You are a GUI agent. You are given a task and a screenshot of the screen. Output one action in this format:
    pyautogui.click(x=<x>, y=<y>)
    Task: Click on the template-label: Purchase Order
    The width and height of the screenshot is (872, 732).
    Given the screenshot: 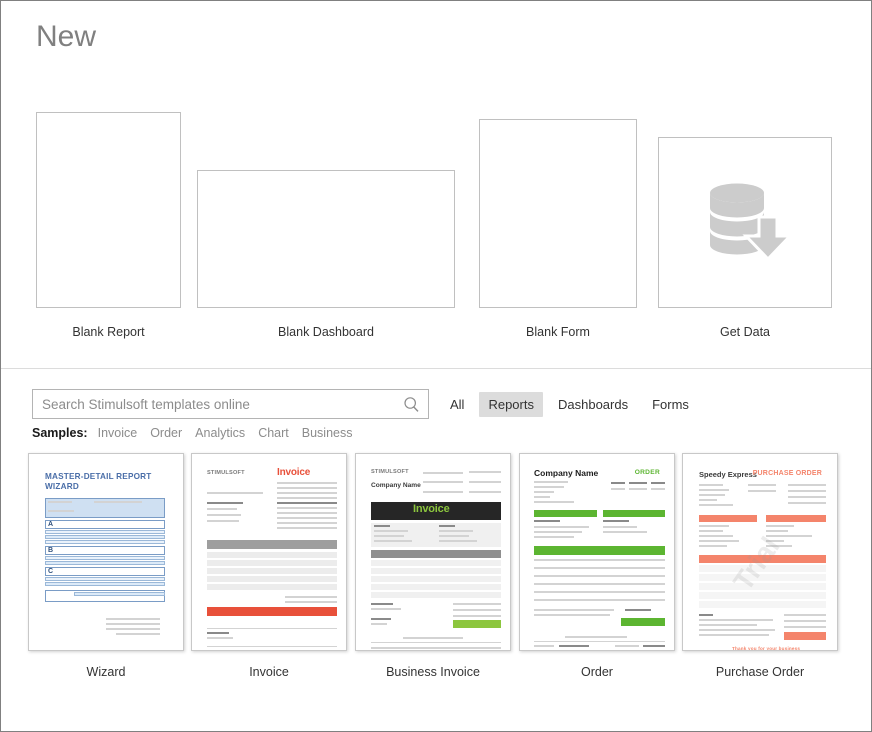 What is the action you would take?
    pyautogui.click(x=760, y=672)
    